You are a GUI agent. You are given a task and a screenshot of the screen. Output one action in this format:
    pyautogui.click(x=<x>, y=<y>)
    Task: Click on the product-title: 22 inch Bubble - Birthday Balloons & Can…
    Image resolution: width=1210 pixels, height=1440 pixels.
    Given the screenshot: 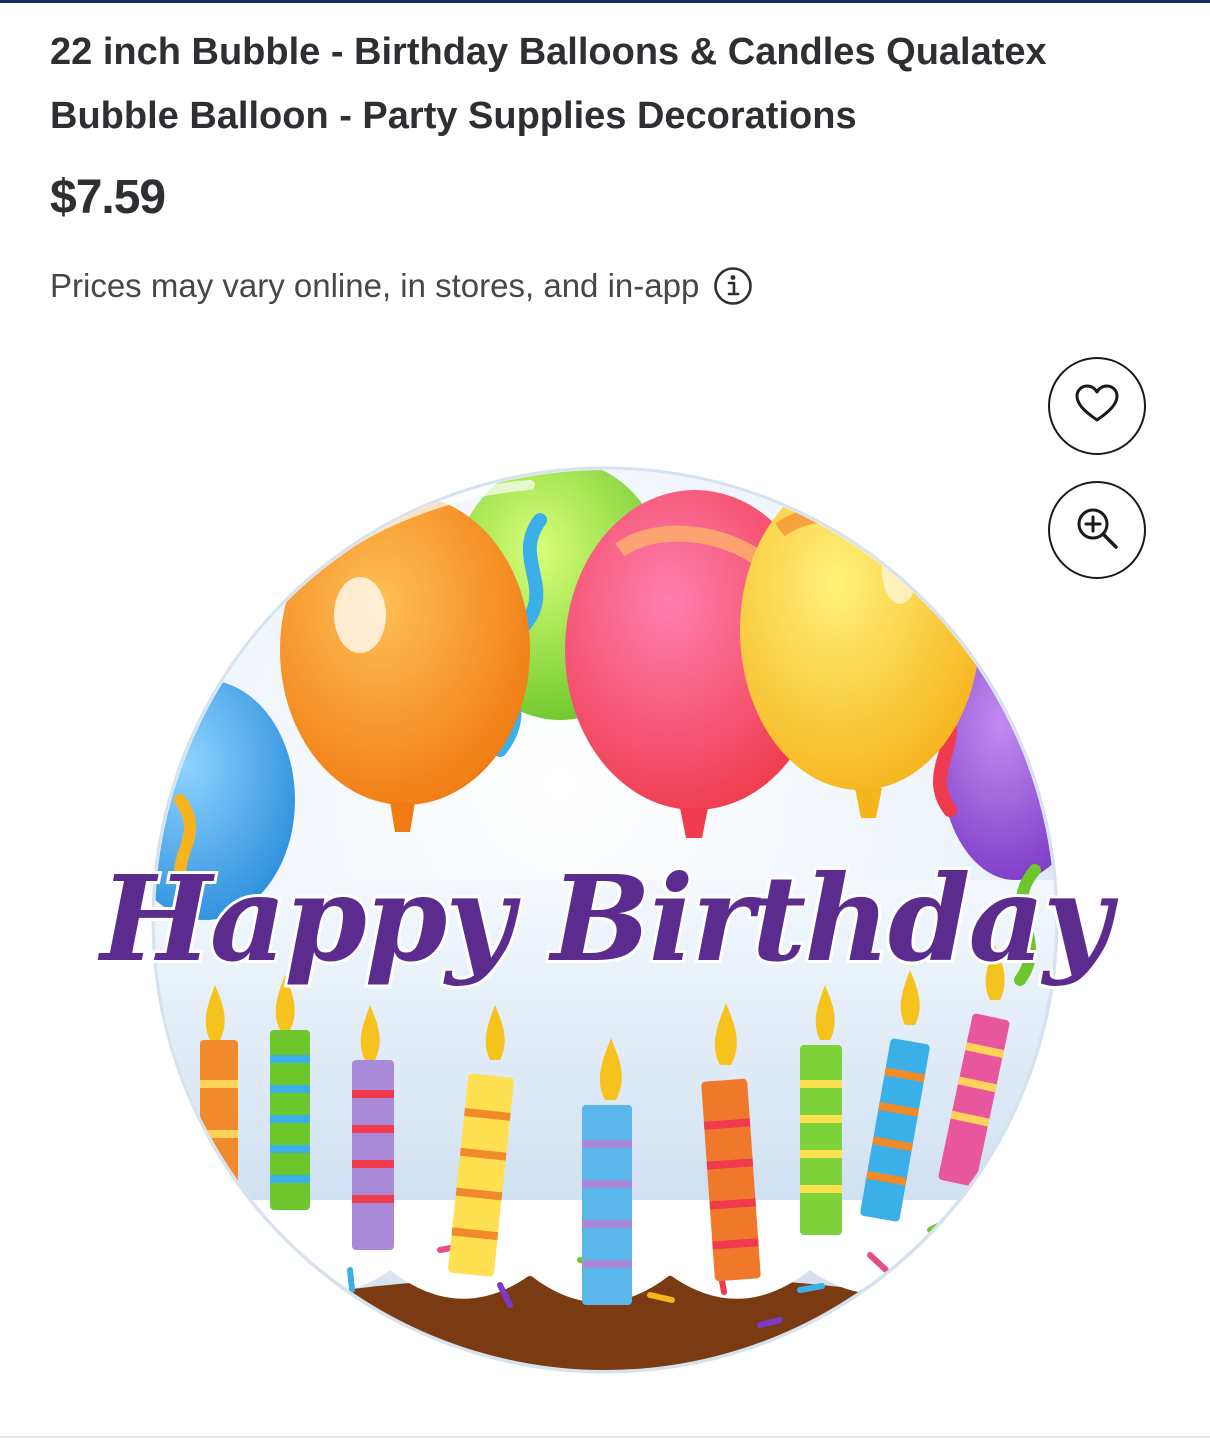 What is the action you would take?
    pyautogui.click(x=548, y=84)
    